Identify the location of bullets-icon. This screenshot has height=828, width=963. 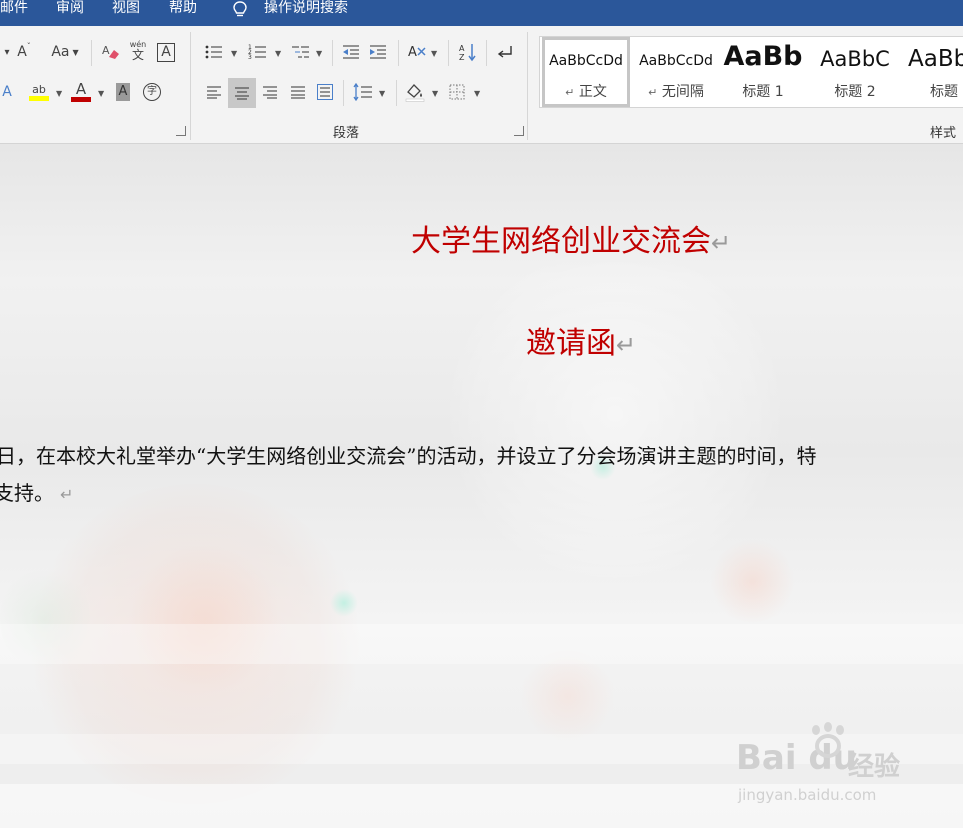
(214, 52).